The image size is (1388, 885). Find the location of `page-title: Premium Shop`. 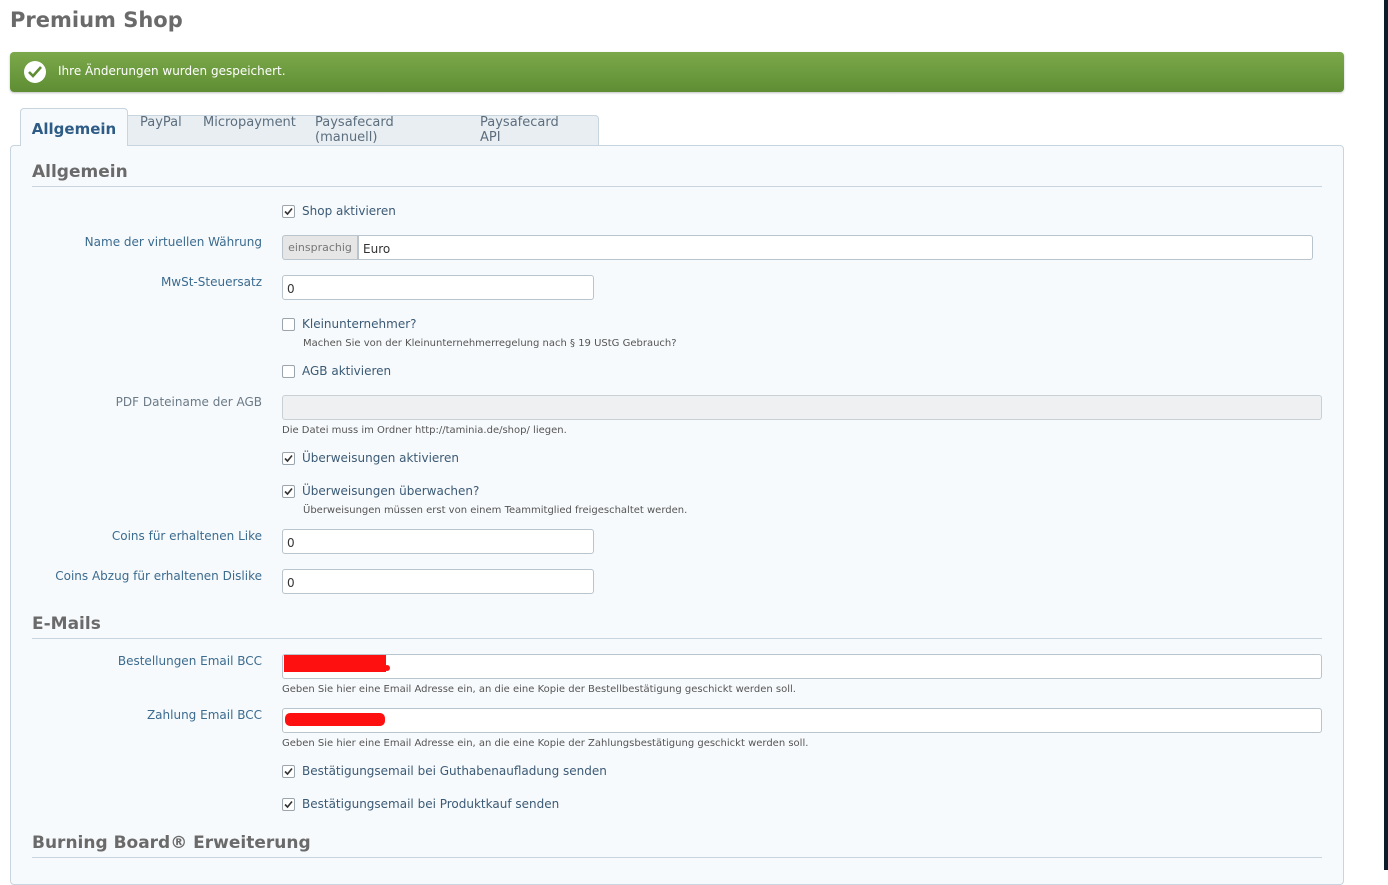

page-title: Premium Shop is located at coordinates (96, 20).